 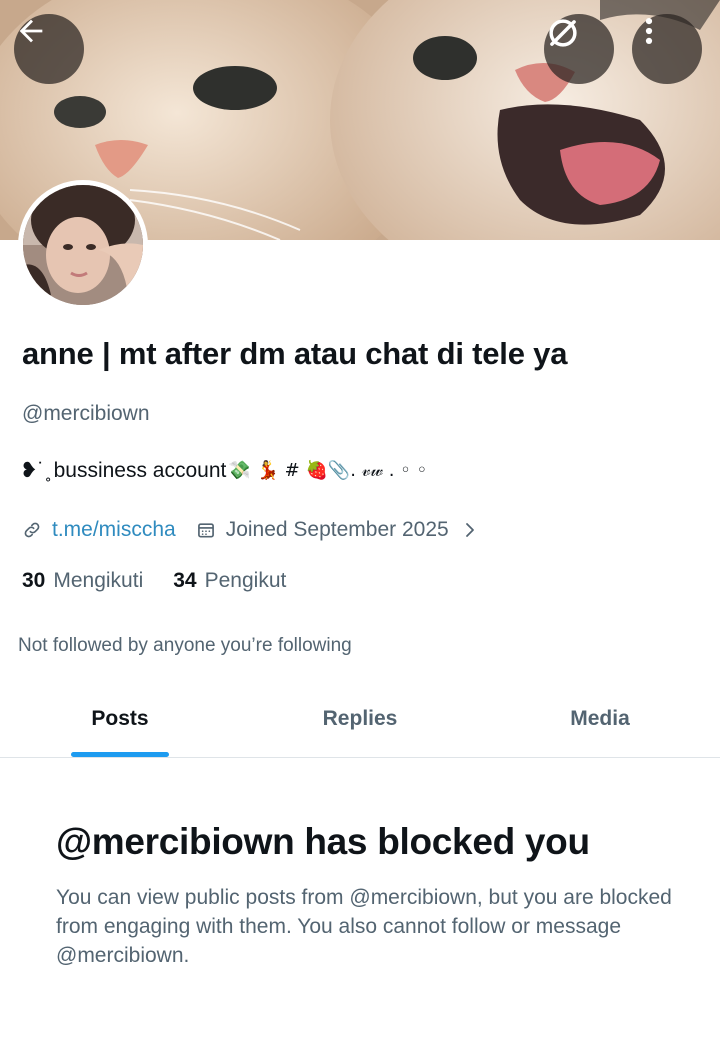 I want to click on tab-replies: Replies, so click(x=360, y=718).